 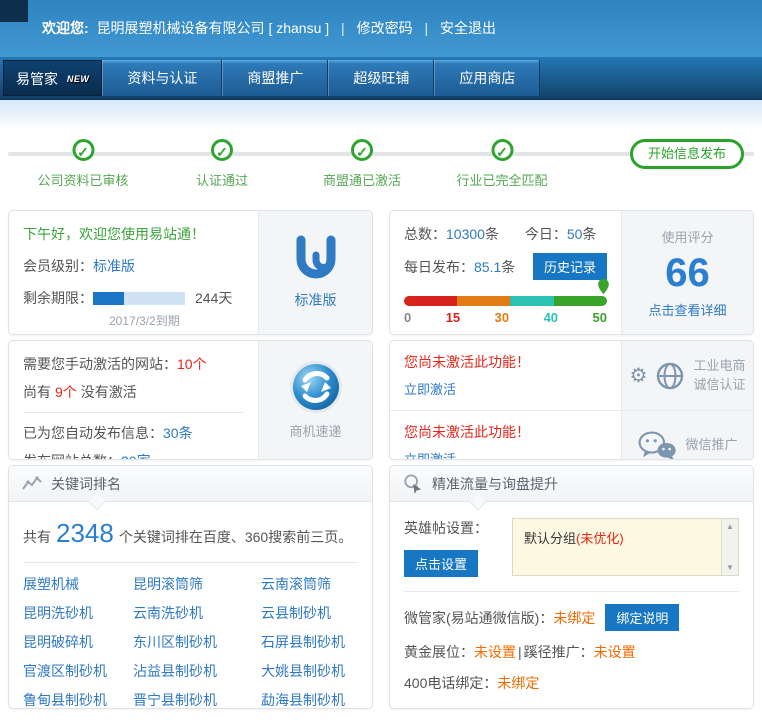 I want to click on scrollbar: ▲ ▼, so click(x=729, y=547).